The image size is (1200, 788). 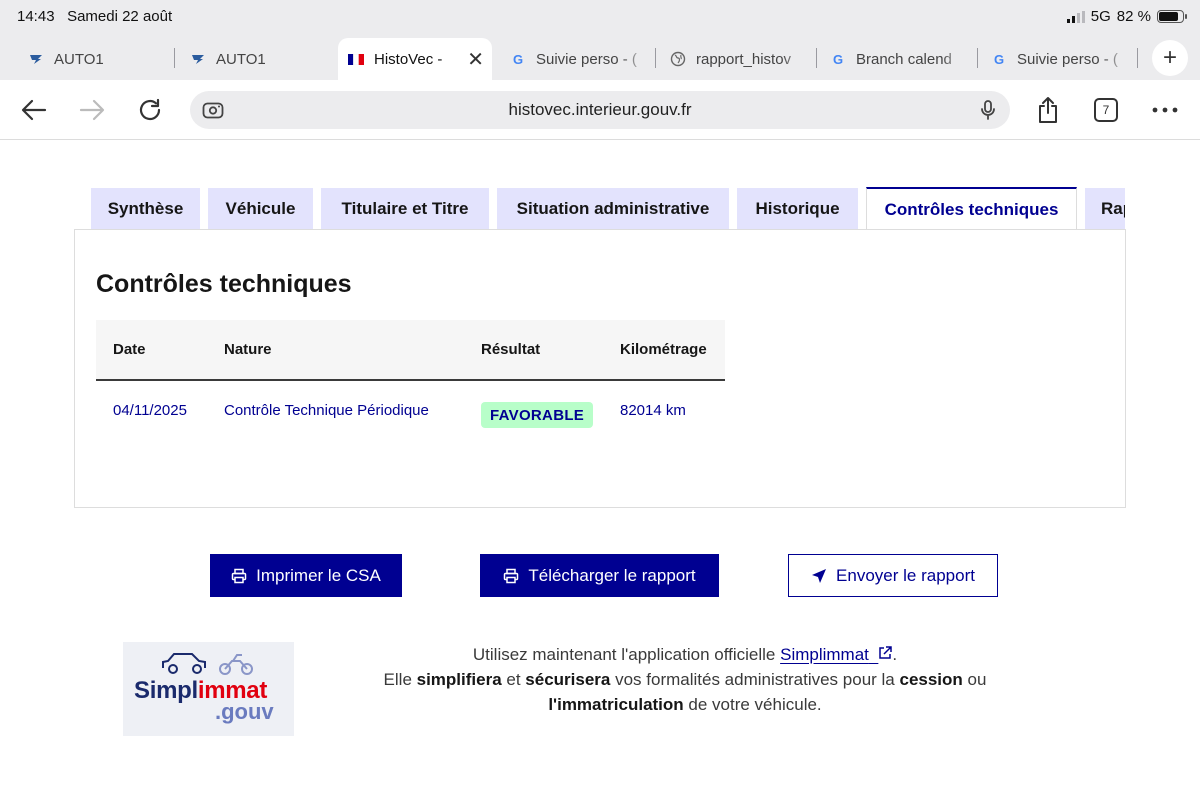 I want to click on clock: 14:43, so click(x=36, y=16).